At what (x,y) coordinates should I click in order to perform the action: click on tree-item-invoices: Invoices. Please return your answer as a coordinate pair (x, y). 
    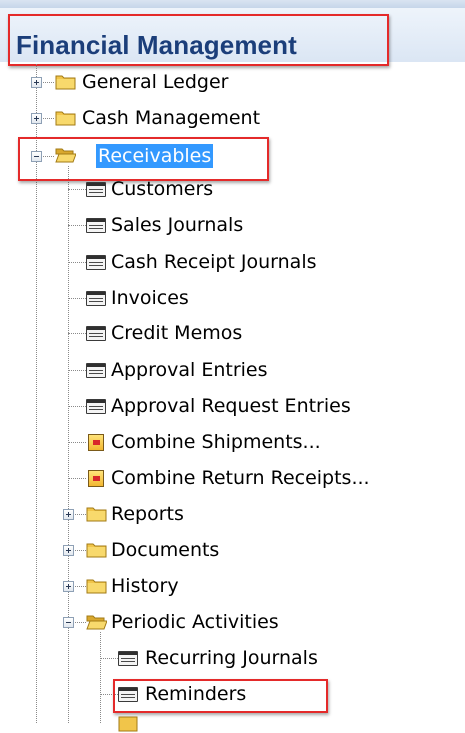
    Looking at the image, I should click on (150, 298).